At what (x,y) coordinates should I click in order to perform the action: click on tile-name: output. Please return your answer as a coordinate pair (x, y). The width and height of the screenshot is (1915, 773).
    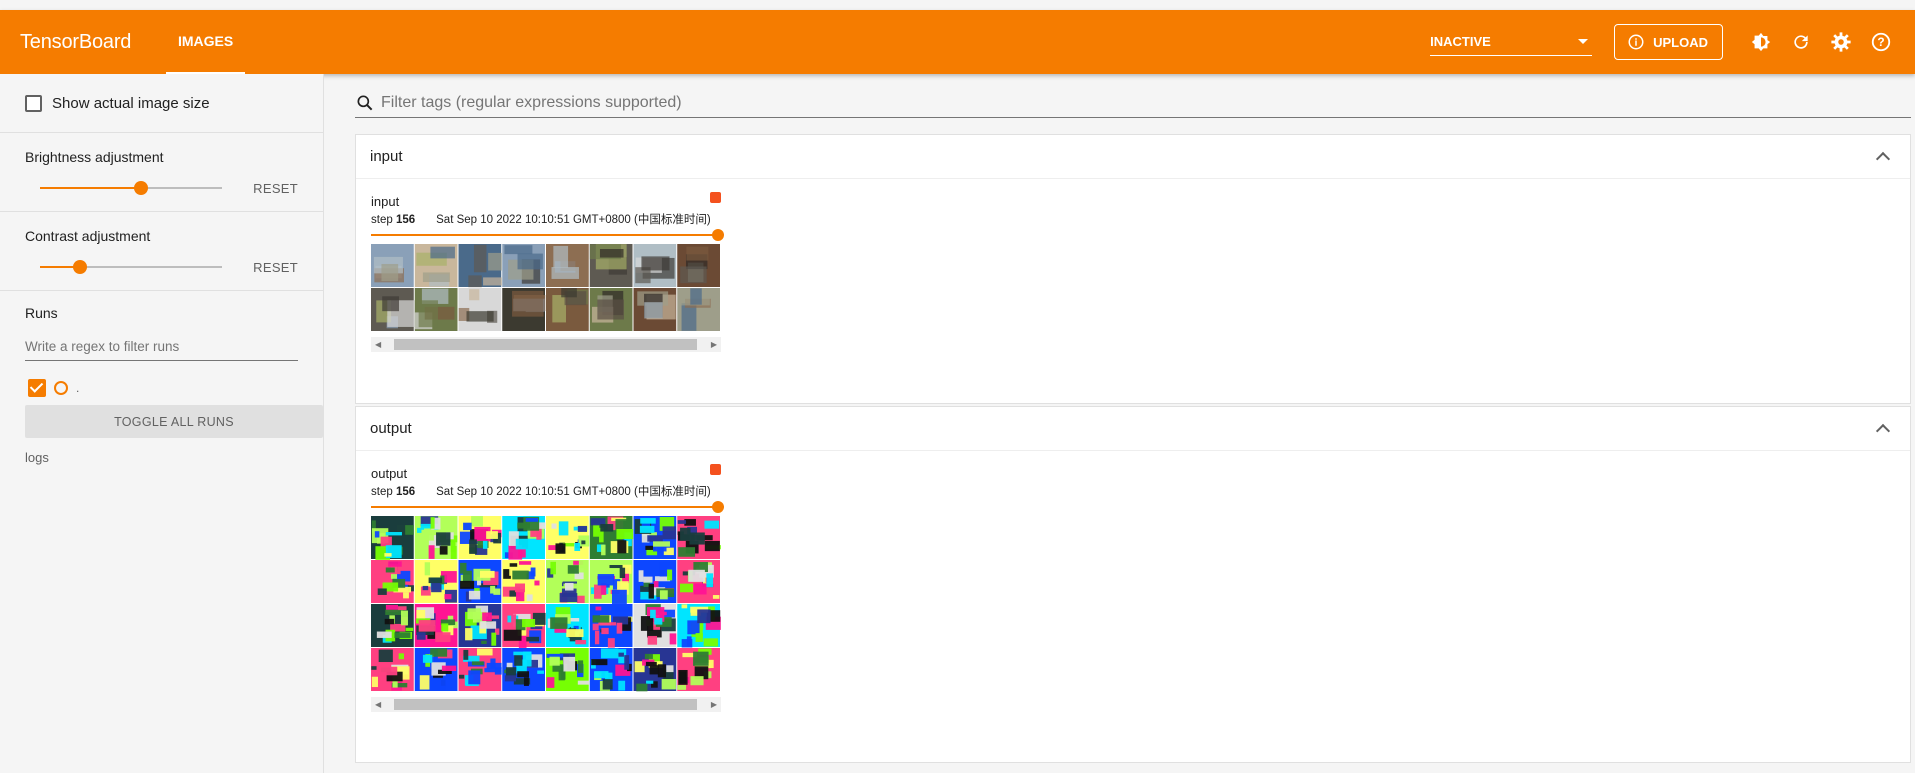
    Looking at the image, I should click on (389, 473).